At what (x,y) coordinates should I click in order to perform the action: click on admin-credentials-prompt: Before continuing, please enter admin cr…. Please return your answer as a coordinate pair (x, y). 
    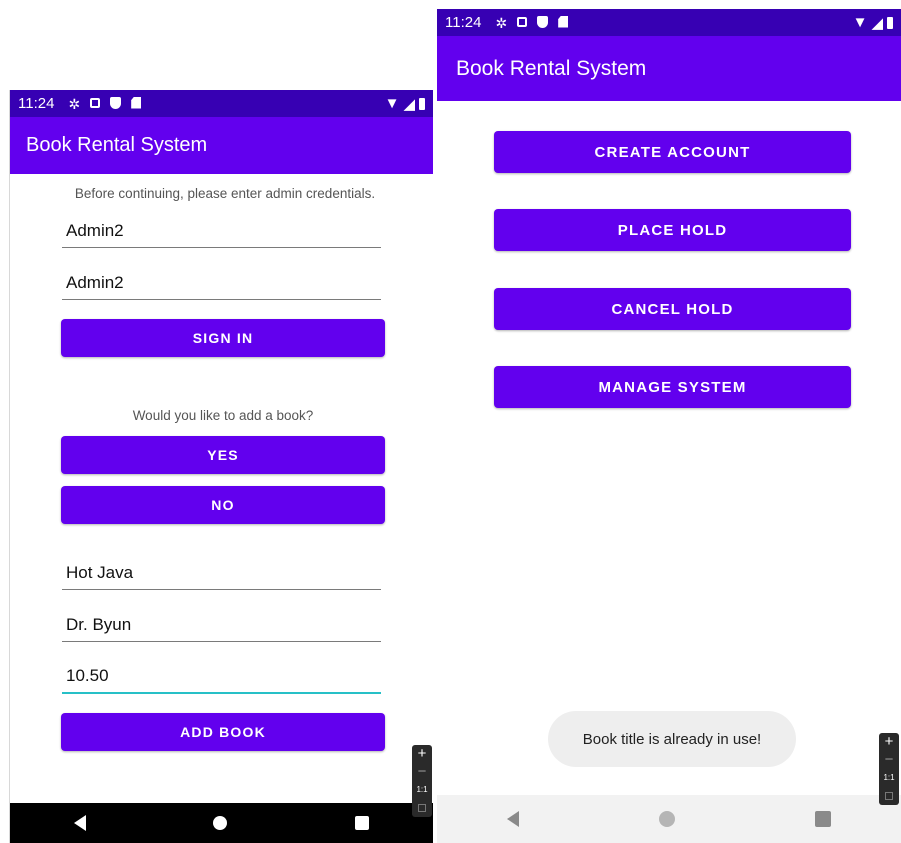
    Looking at the image, I should click on (225, 193).